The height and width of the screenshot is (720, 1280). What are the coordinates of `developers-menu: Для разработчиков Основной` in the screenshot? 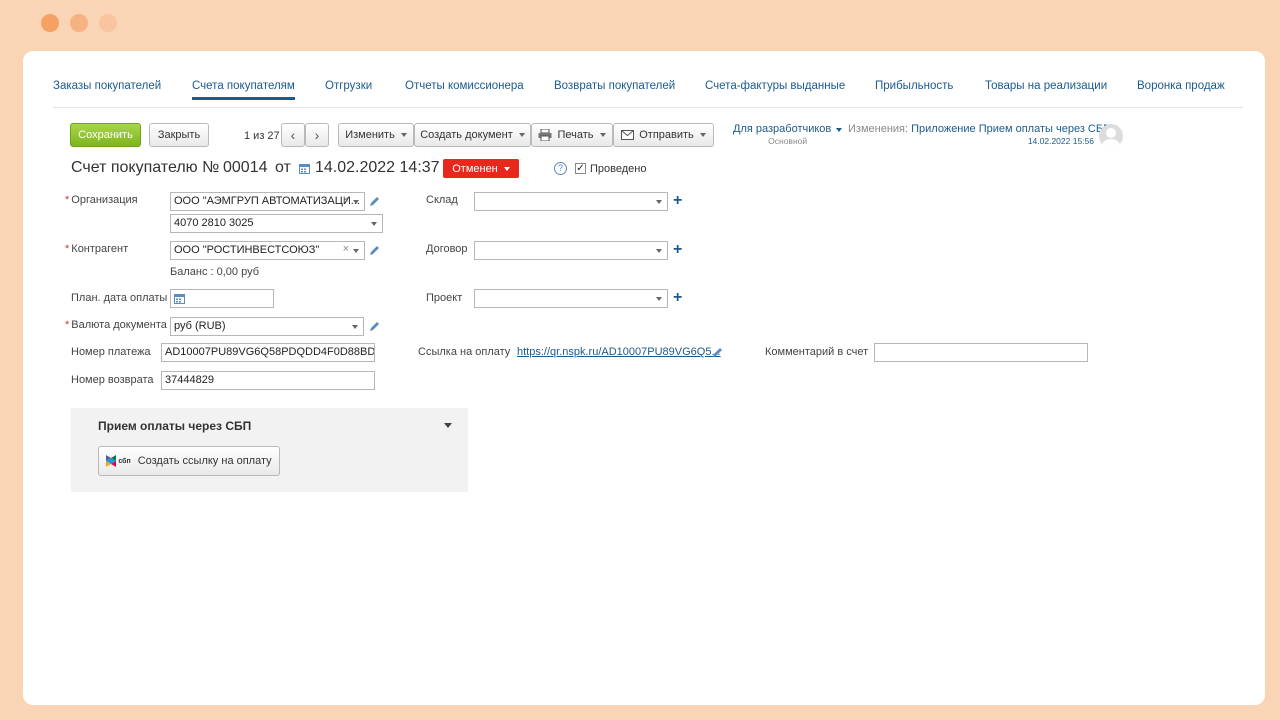 It's located at (788, 134).